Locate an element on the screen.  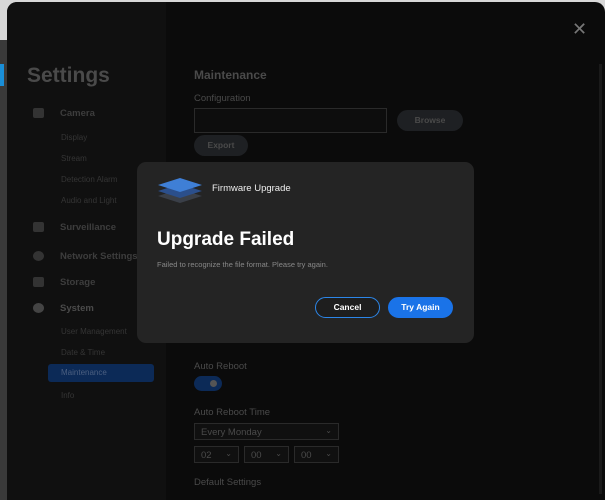
browse-button: Browse is located at coordinates (430, 120).